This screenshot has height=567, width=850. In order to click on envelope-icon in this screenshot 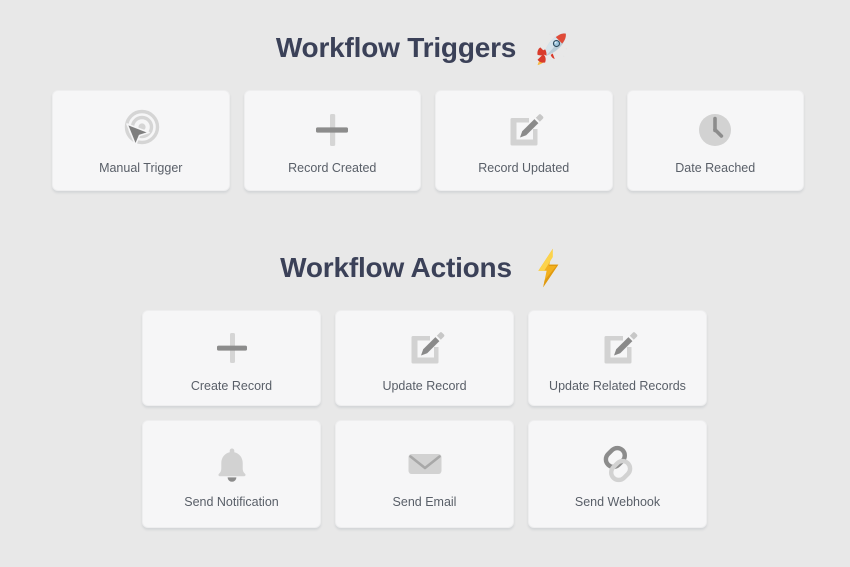, I will do `click(425, 464)`.